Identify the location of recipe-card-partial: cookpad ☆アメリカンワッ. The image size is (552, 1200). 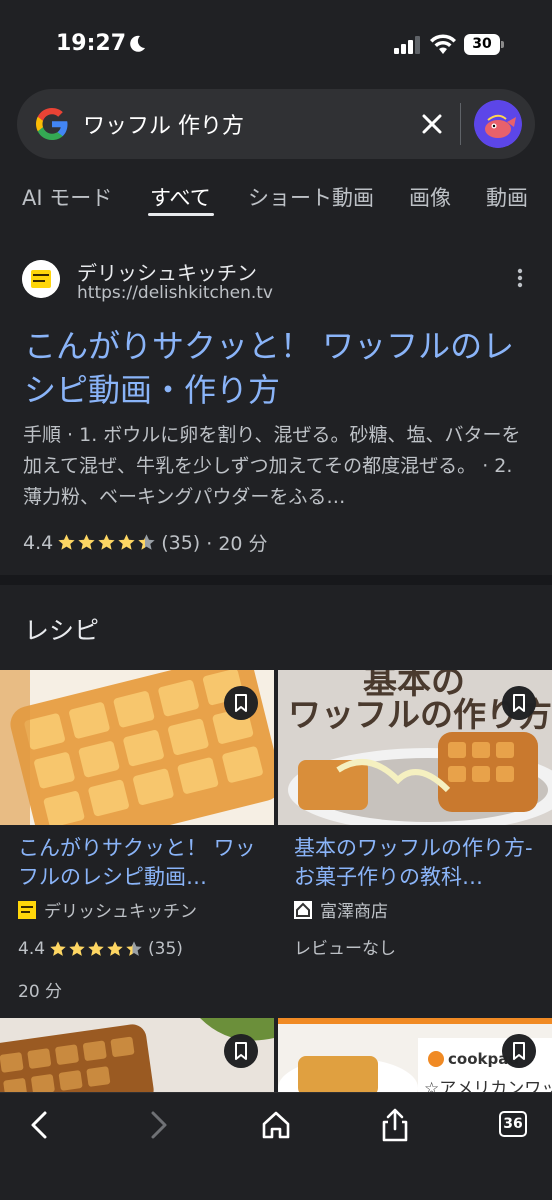
(415, 1055).